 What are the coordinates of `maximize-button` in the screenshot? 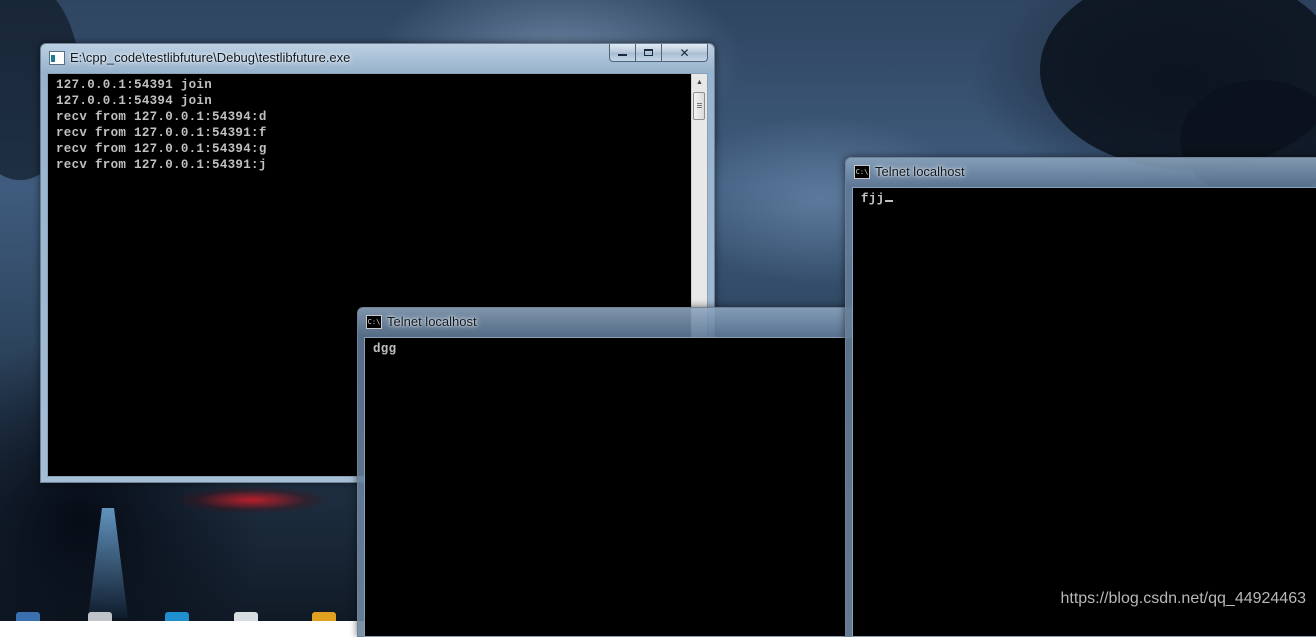 It's located at (649, 53).